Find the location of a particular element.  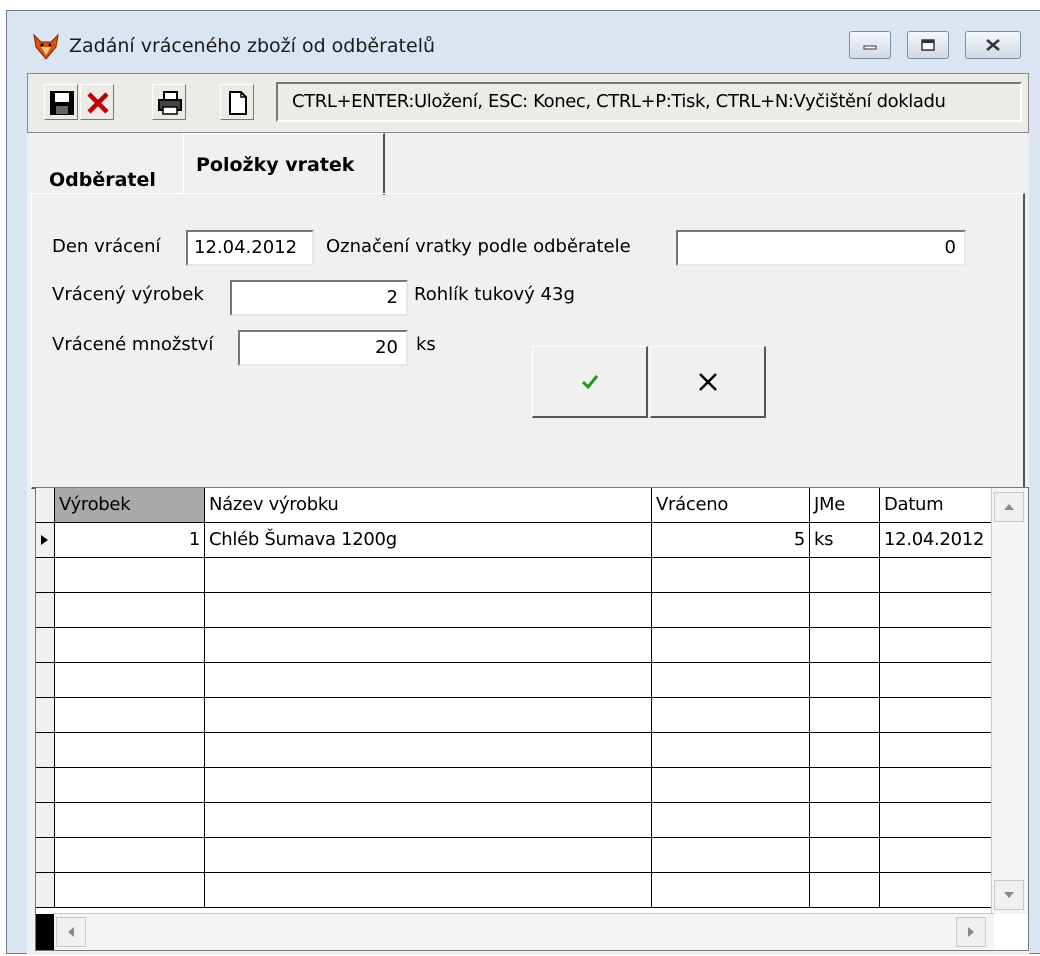

close-icon is located at coordinates (993, 45).